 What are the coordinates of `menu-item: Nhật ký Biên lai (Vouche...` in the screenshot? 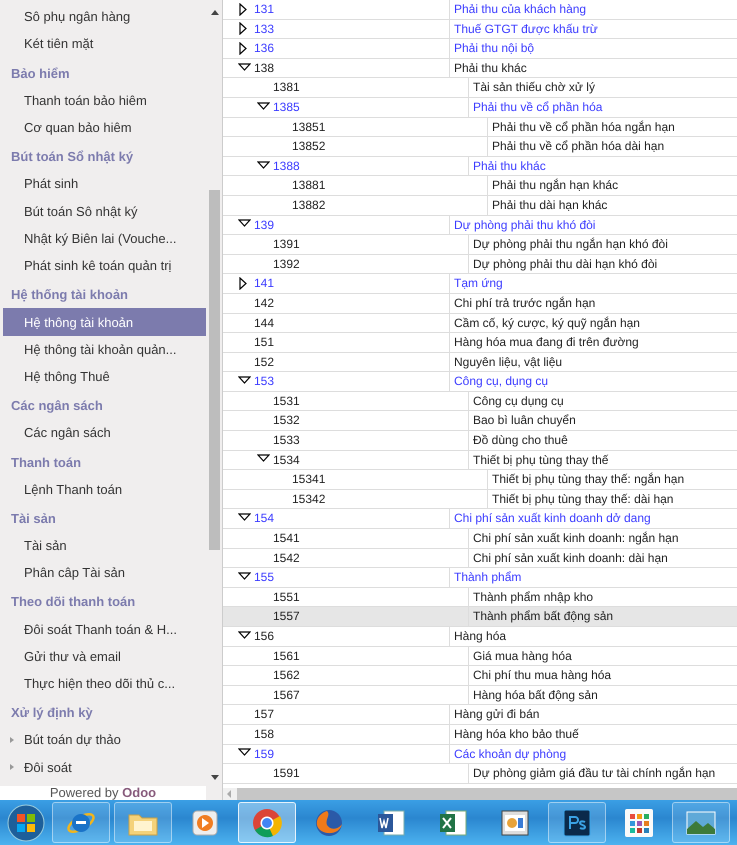 It's located at (104, 238).